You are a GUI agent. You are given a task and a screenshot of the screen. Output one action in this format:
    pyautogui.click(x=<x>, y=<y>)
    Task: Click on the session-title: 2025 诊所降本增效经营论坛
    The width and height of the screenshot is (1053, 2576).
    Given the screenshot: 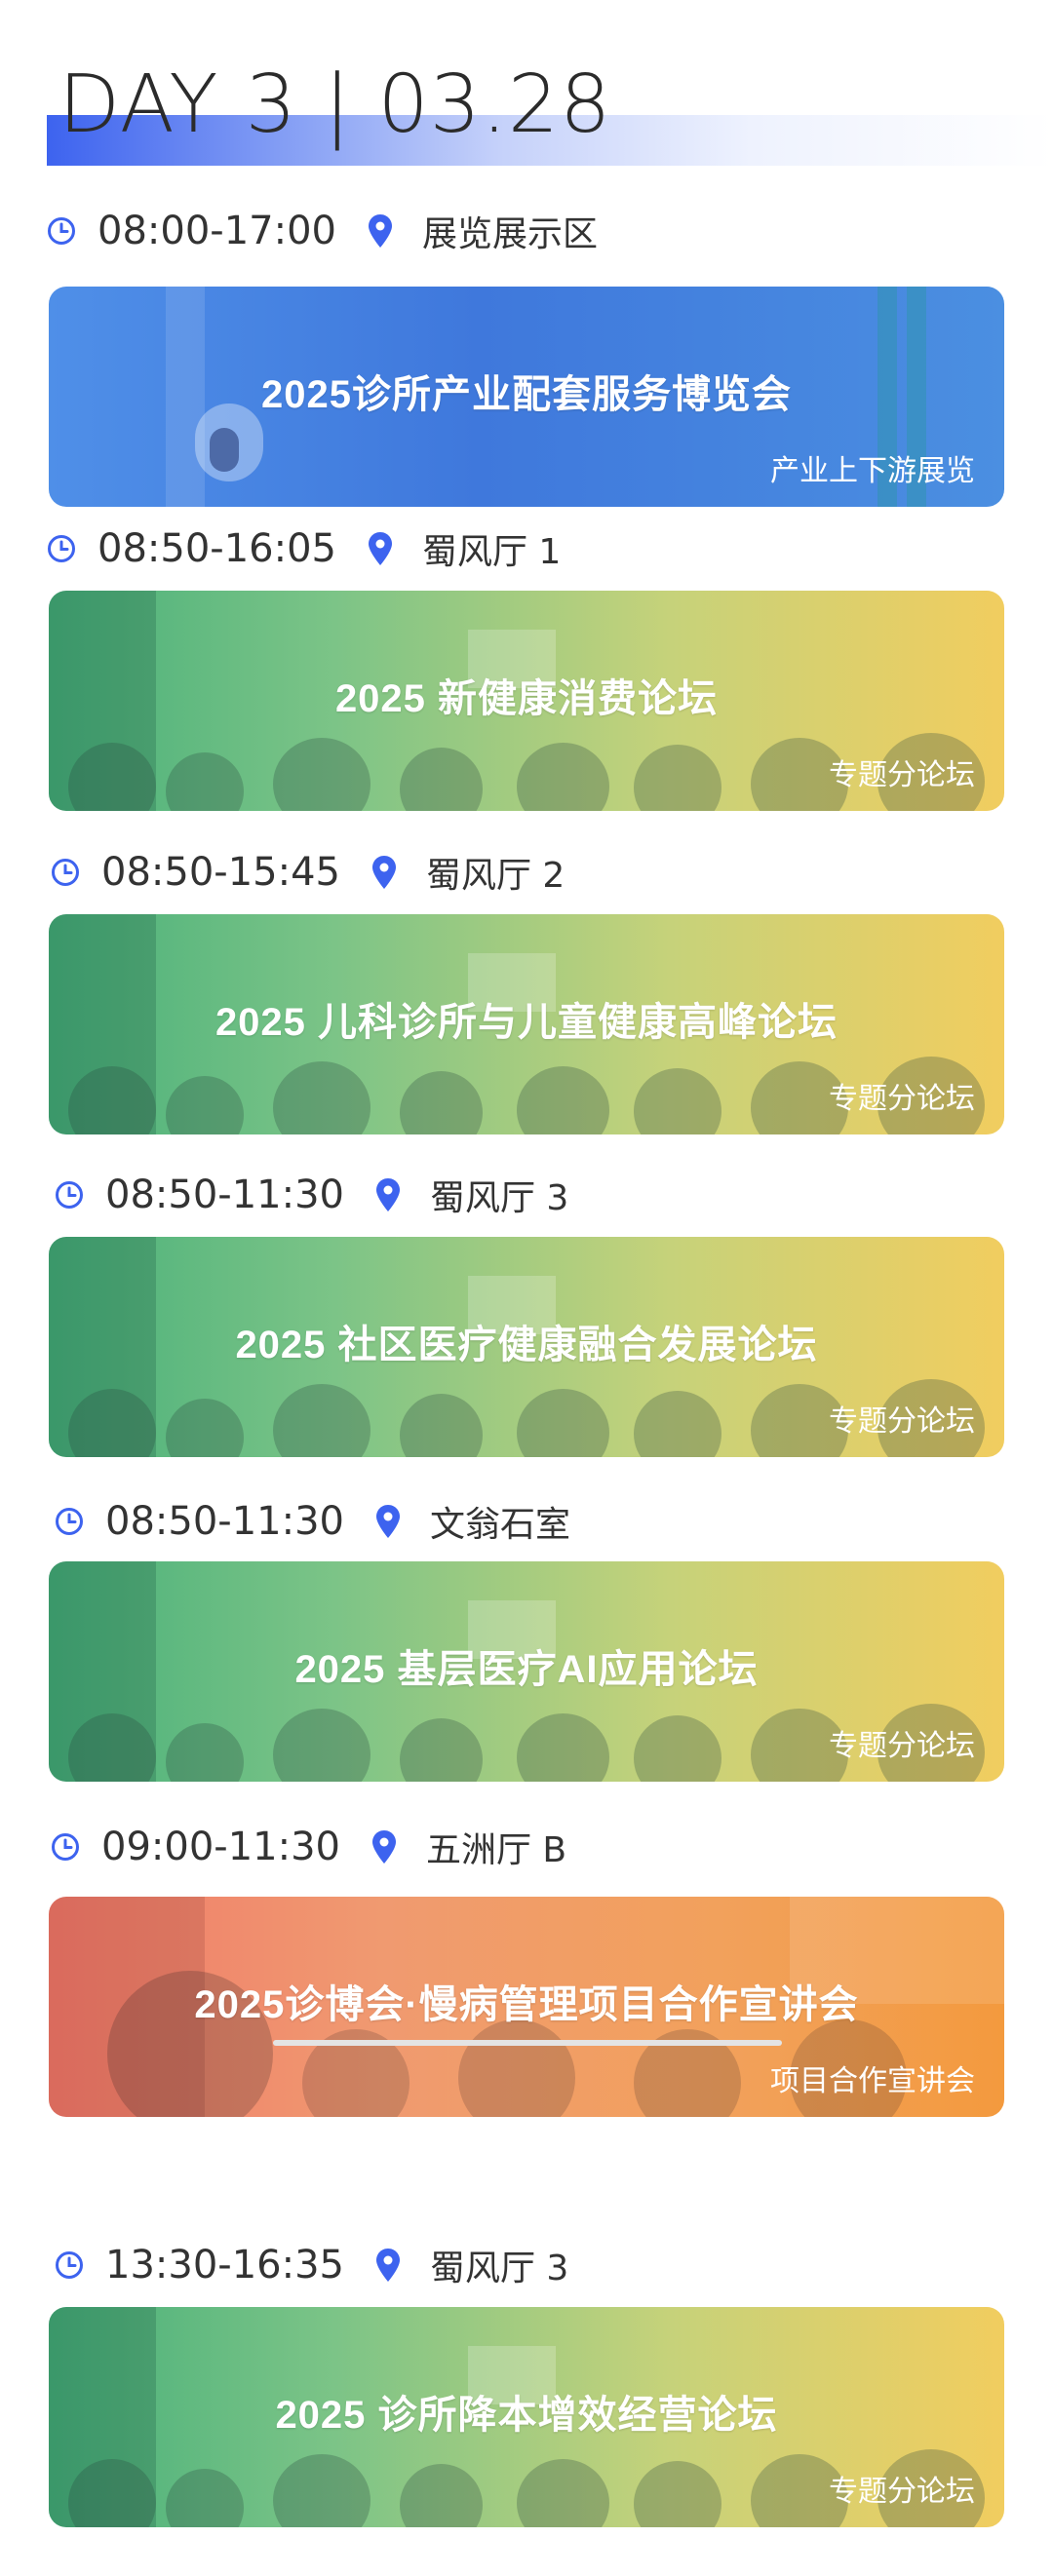 What is the action you would take?
    pyautogui.click(x=526, y=2415)
    